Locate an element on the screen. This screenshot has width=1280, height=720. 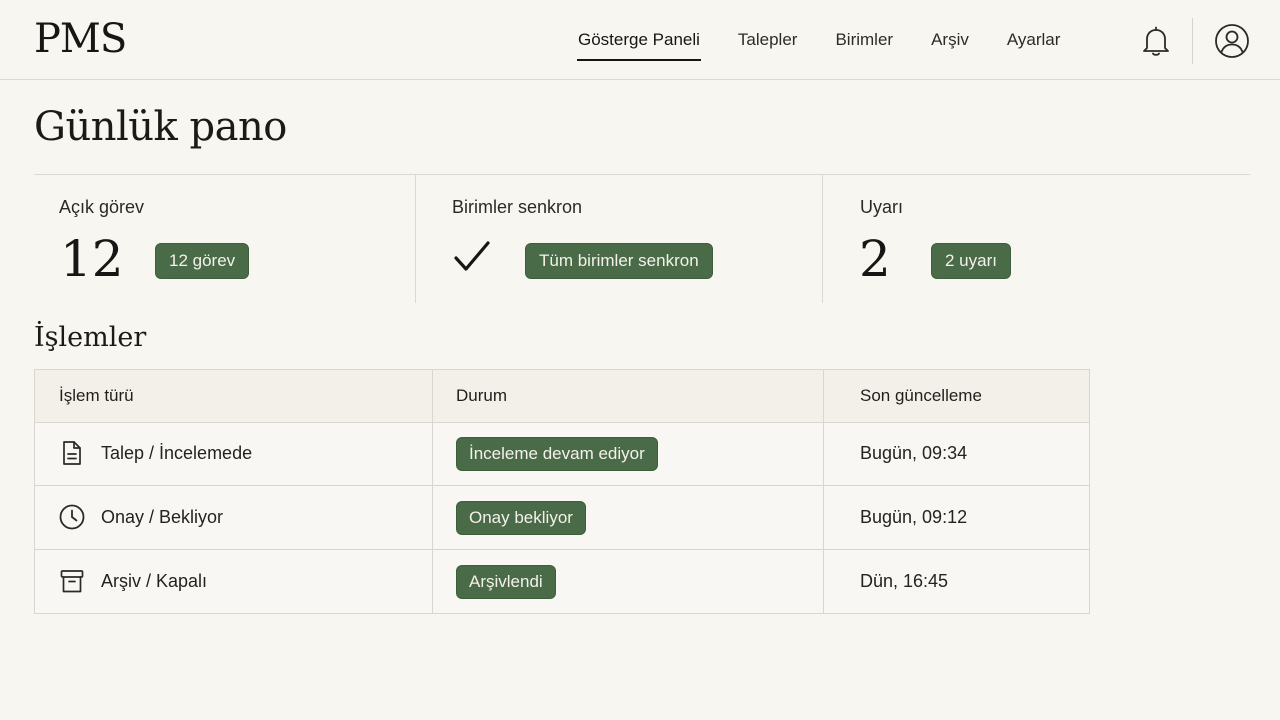
column-header-status: Durum is located at coordinates (481, 396).